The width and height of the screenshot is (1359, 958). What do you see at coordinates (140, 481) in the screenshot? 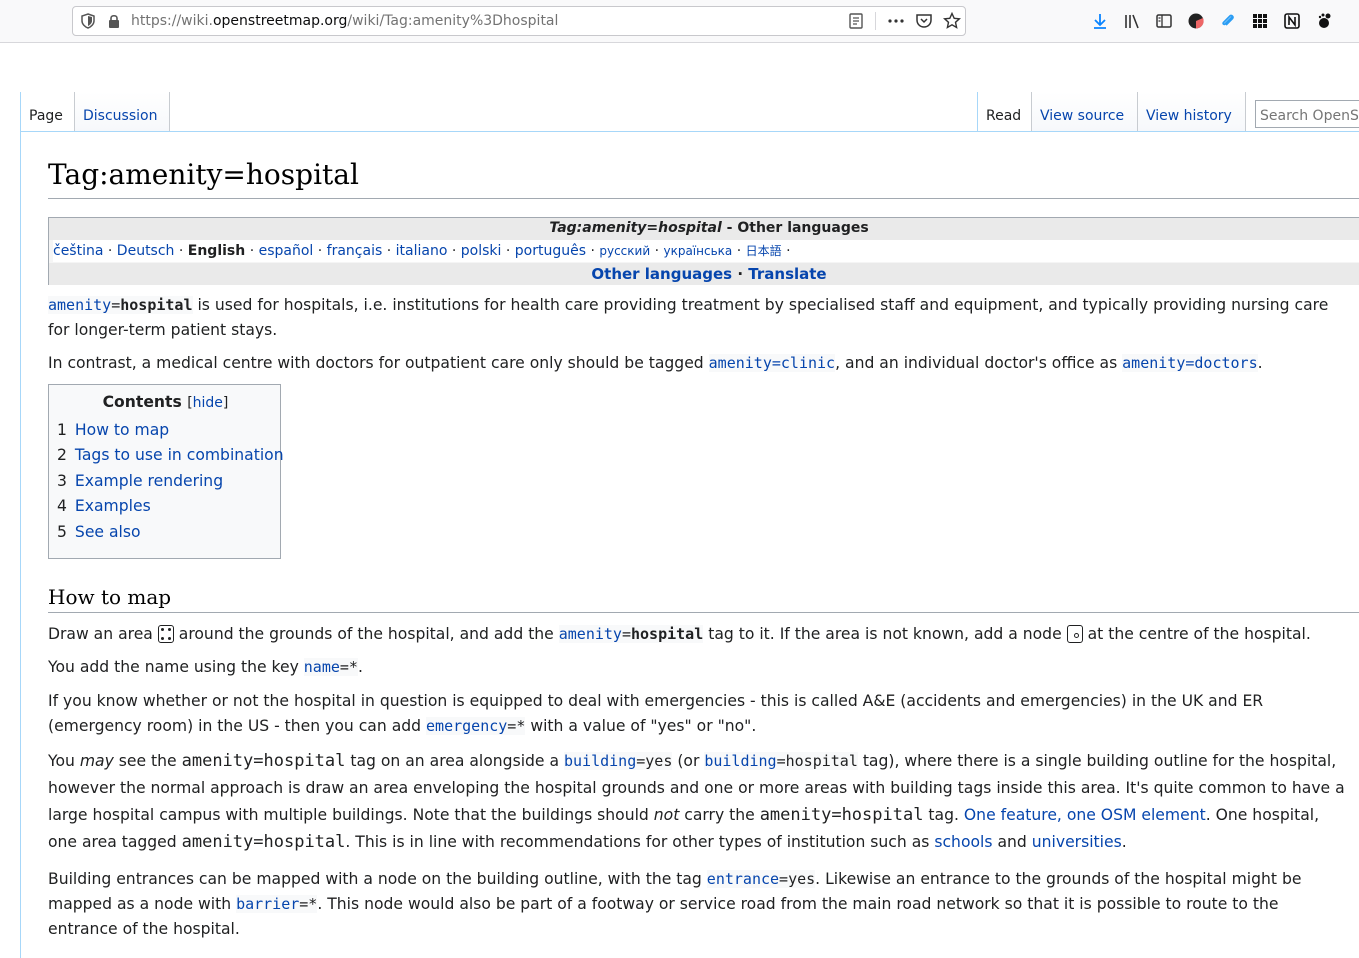
I see `toc-item: 3 Example rendering` at bounding box center [140, 481].